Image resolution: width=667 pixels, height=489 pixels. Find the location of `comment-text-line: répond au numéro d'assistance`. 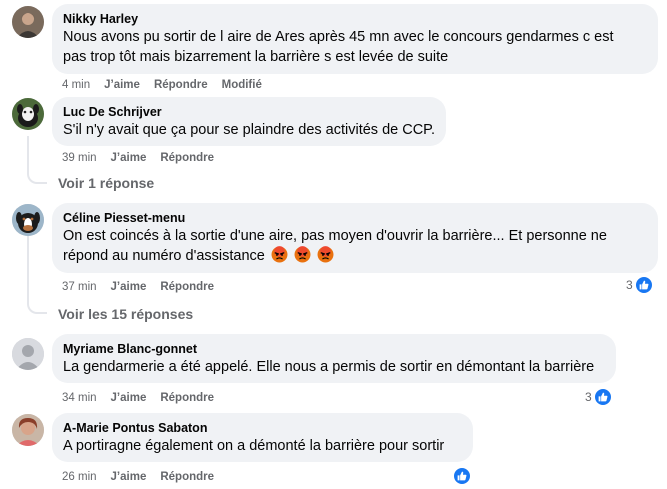

comment-text-line: répond au numéro d'assistance is located at coordinates (355, 257).